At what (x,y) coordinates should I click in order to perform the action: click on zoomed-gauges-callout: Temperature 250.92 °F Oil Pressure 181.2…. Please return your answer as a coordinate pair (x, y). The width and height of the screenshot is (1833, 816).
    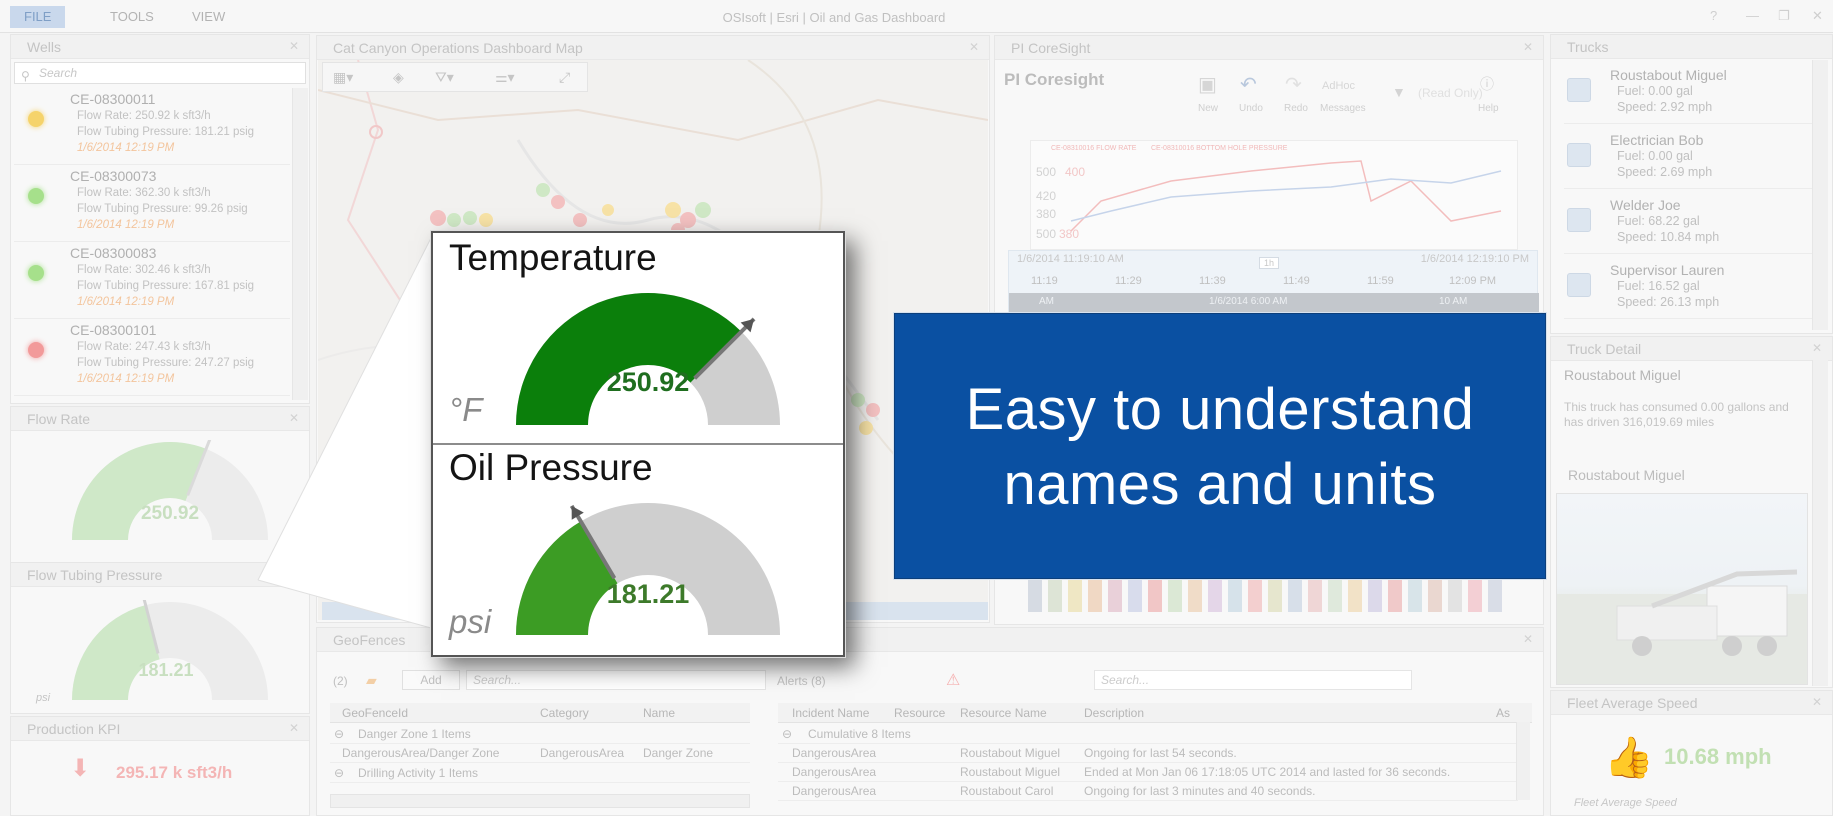
    Looking at the image, I should click on (638, 444).